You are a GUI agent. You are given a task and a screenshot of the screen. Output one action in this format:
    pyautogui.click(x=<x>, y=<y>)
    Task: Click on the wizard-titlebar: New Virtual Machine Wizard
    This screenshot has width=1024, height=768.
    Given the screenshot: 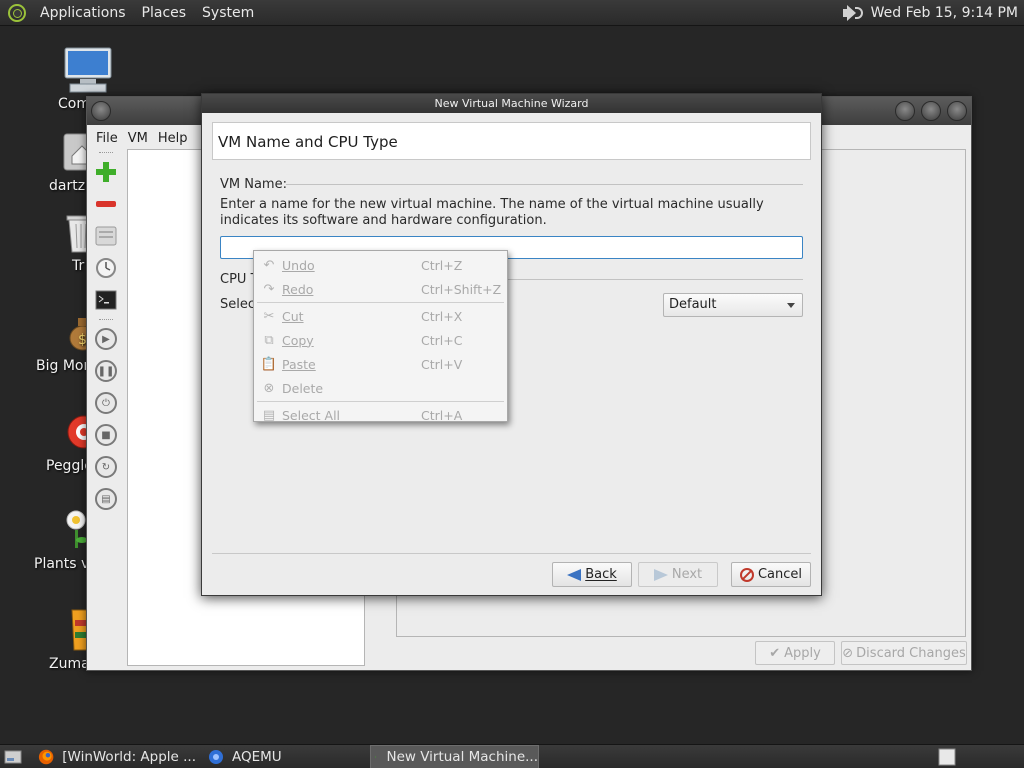 What is the action you would take?
    pyautogui.click(x=511, y=103)
    